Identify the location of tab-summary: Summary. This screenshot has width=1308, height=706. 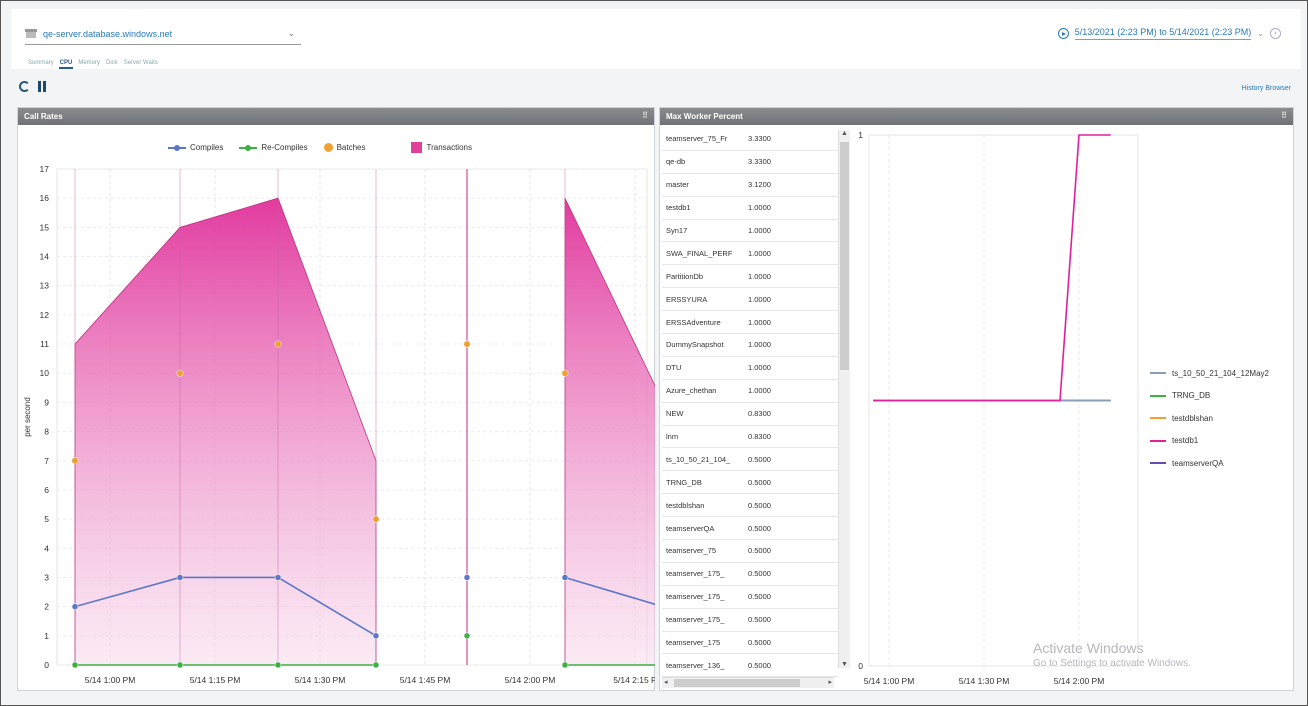
(41, 64).